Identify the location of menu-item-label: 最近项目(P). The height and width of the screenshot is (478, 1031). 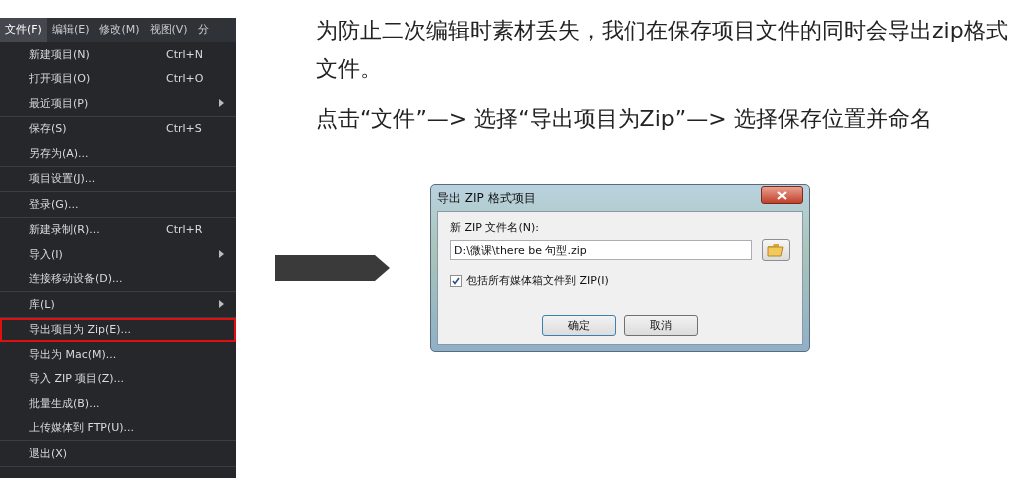
(59, 103).